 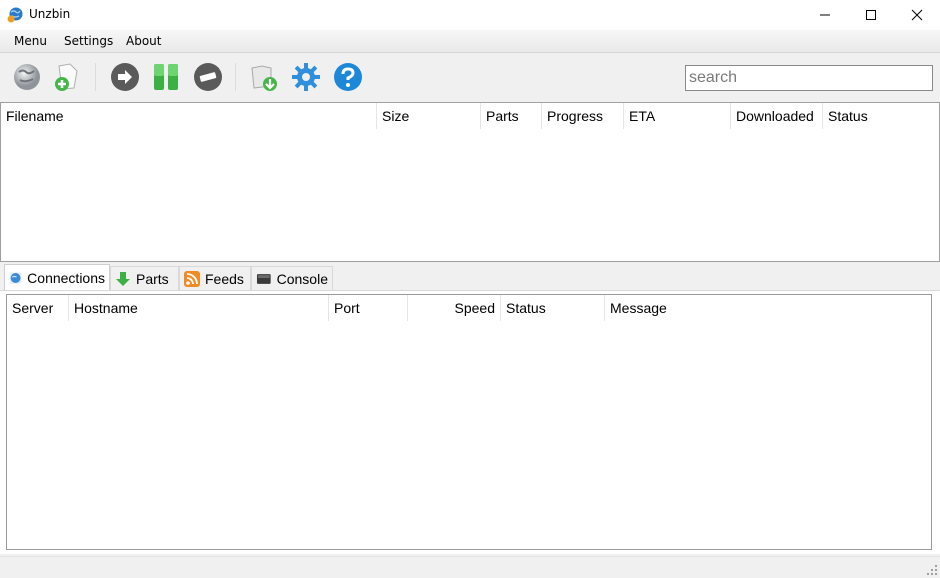 What do you see at coordinates (809, 78) in the screenshot?
I see `search-input` at bounding box center [809, 78].